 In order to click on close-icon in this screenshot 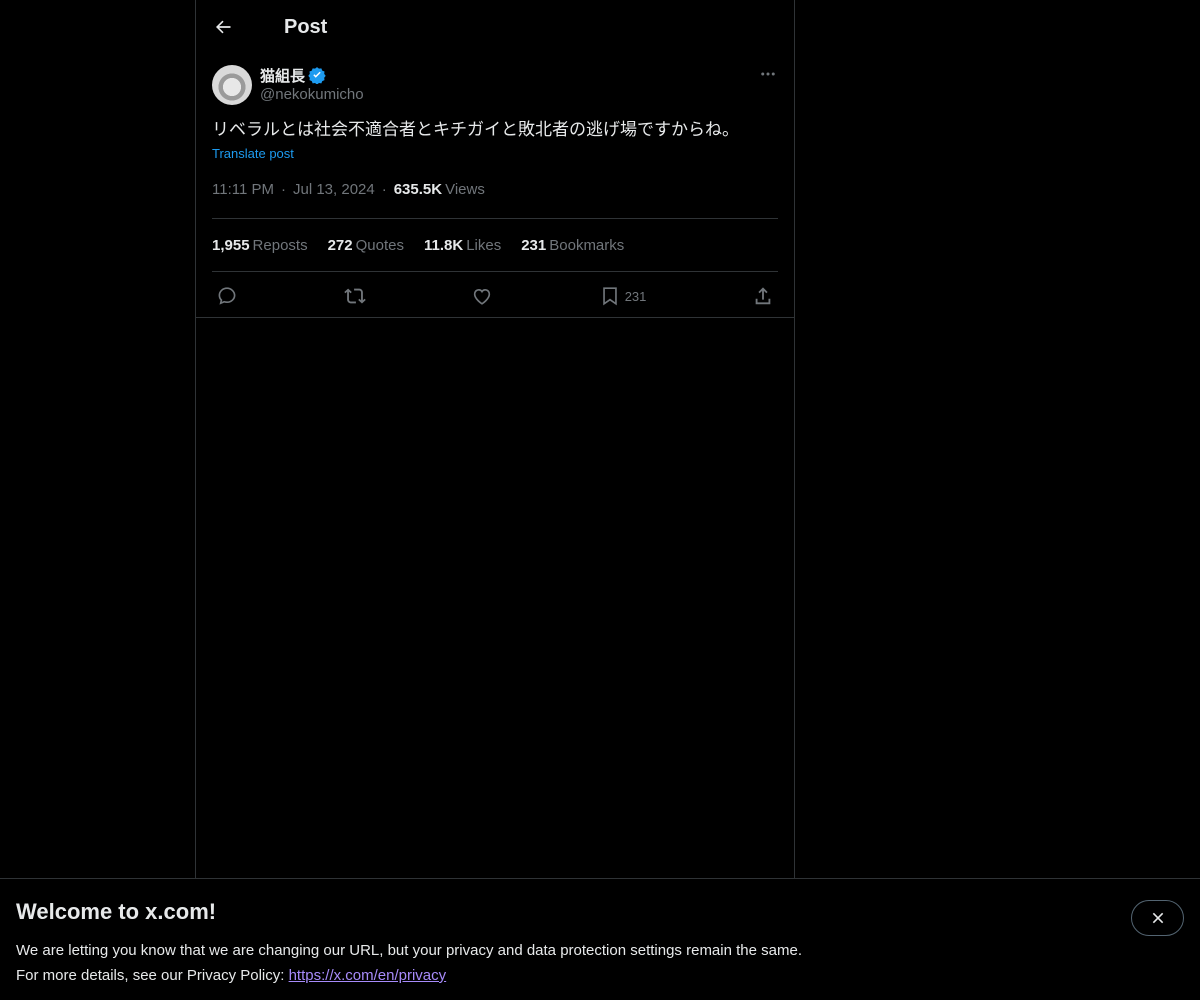, I will do `click(1157, 918)`.